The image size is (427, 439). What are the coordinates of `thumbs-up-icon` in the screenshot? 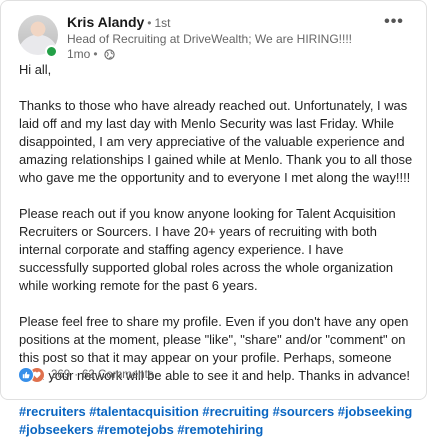 It's located at (26, 375).